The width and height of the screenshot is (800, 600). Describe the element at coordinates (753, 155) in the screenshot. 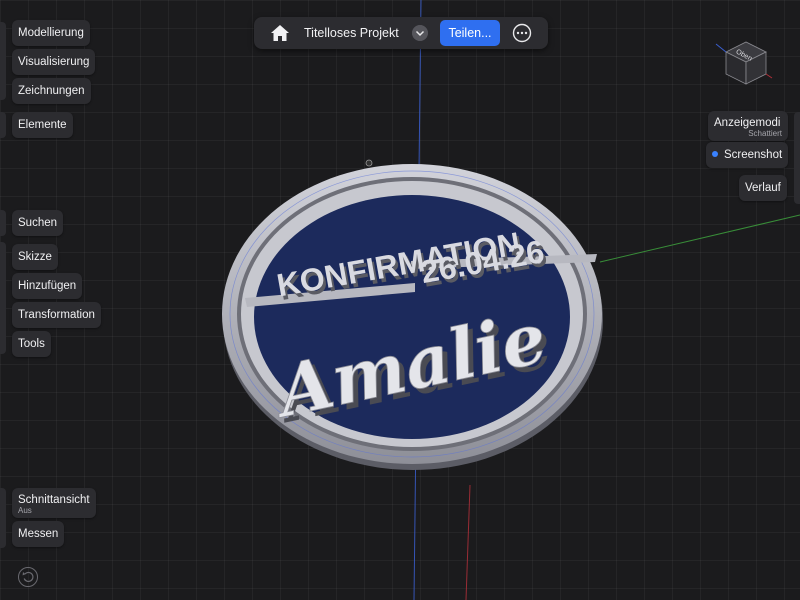

I see `screenshot-label: Screenshot` at that location.